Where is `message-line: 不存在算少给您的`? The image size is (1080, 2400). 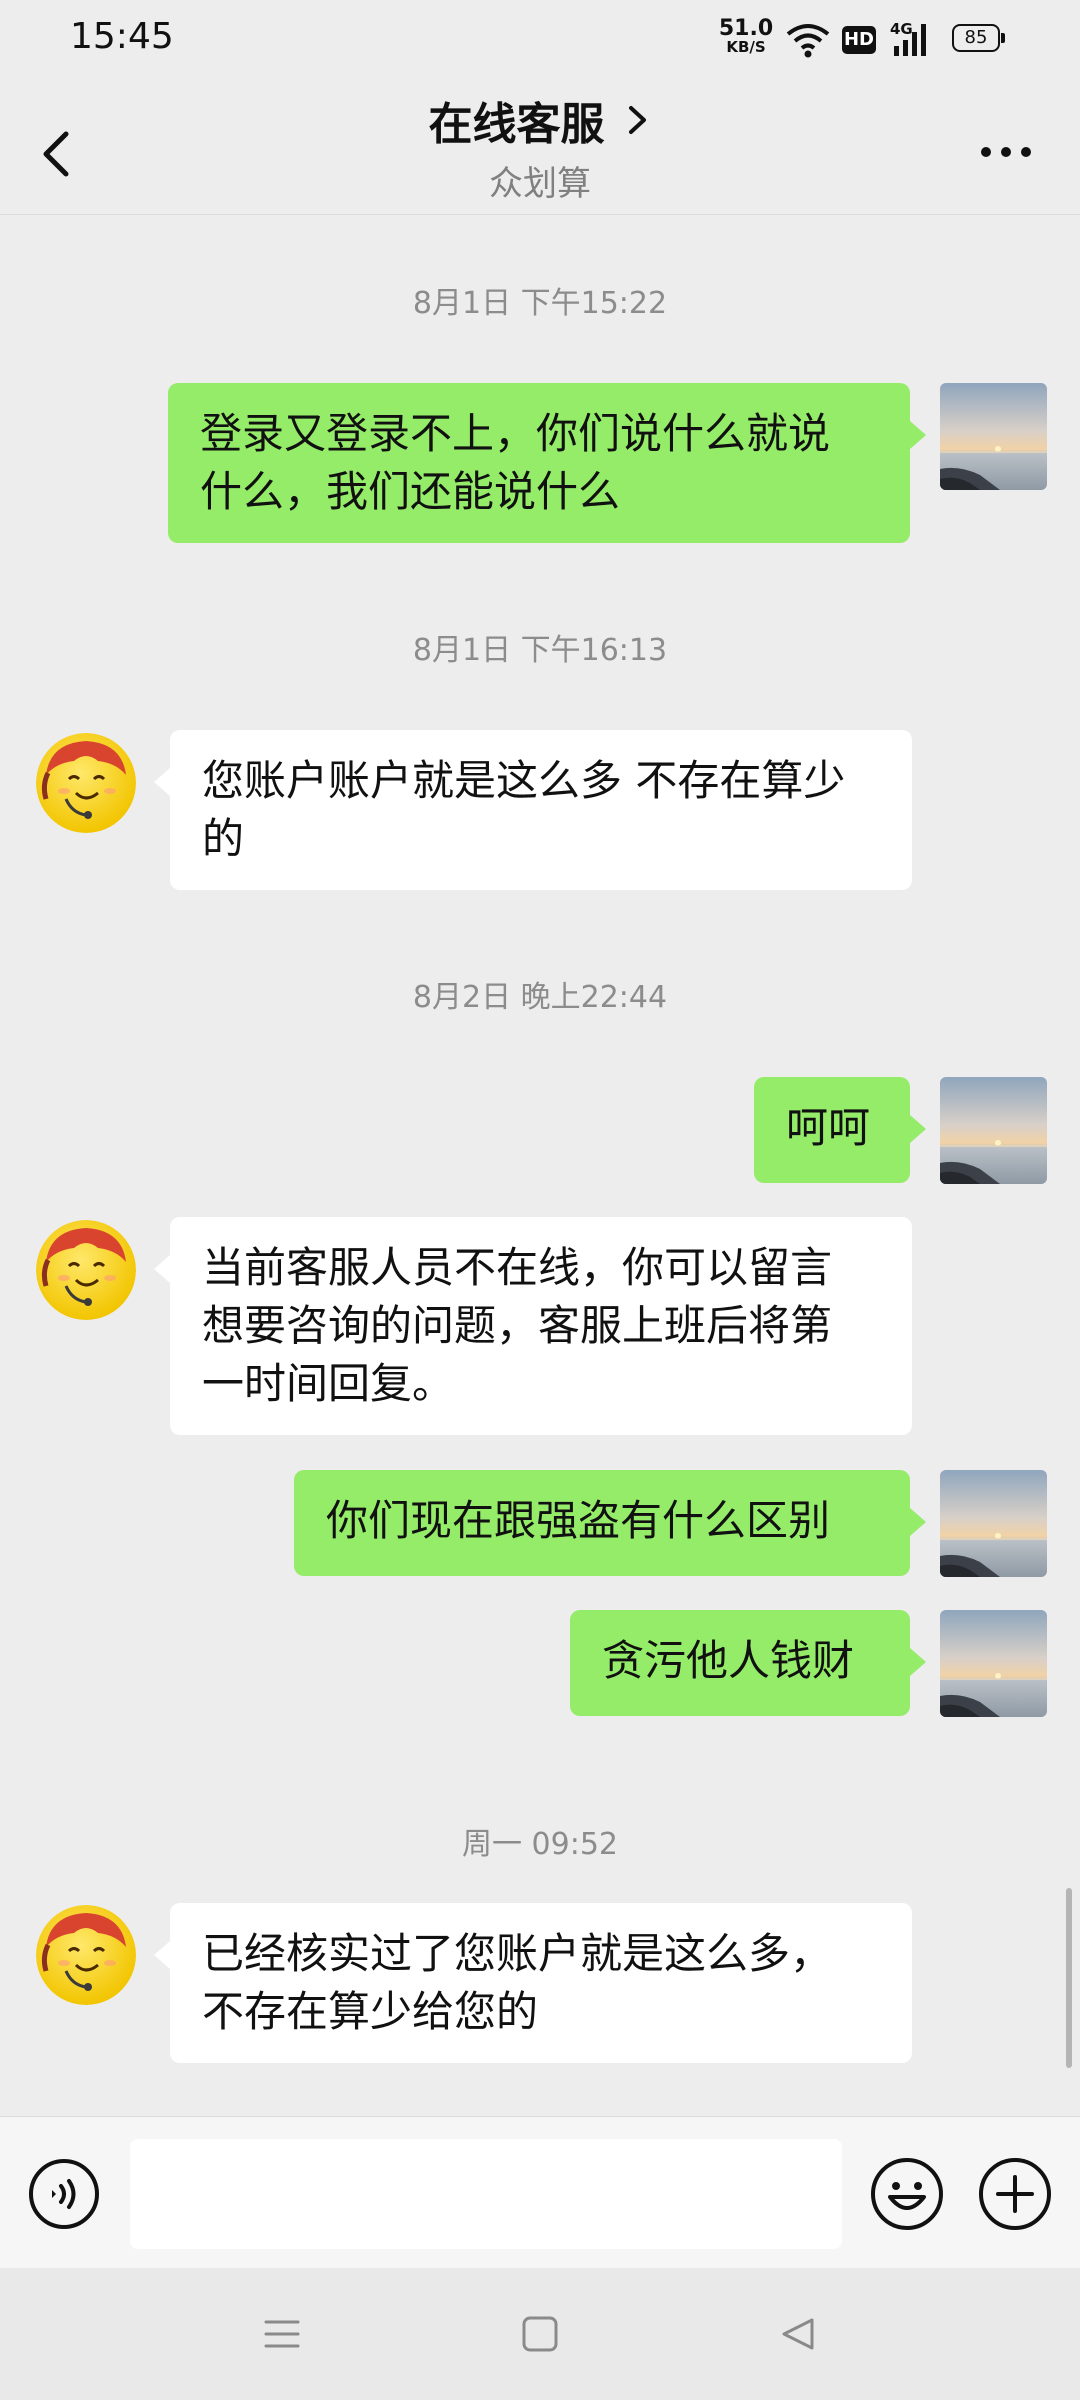 message-line: 不存在算少给您的 is located at coordinates (370, 2011).